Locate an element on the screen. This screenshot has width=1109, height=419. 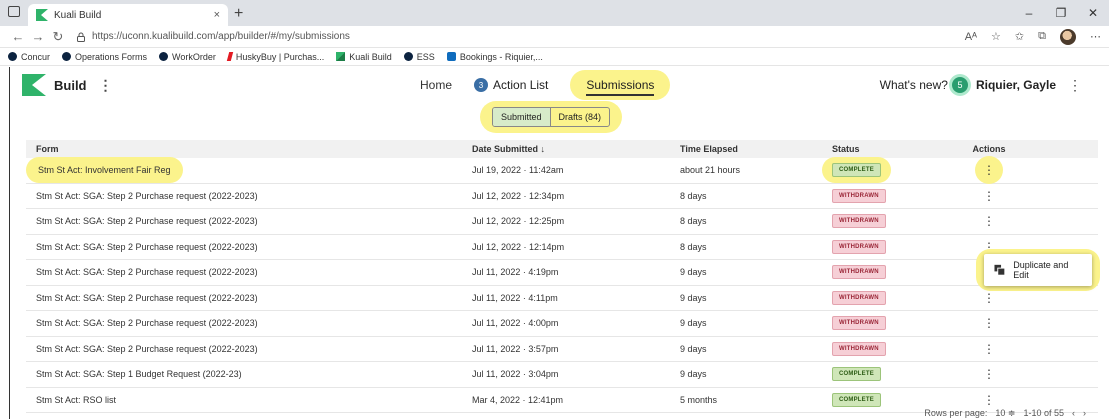
bookmark-workorder: WorkOrder is located at coordinates (187, 57).